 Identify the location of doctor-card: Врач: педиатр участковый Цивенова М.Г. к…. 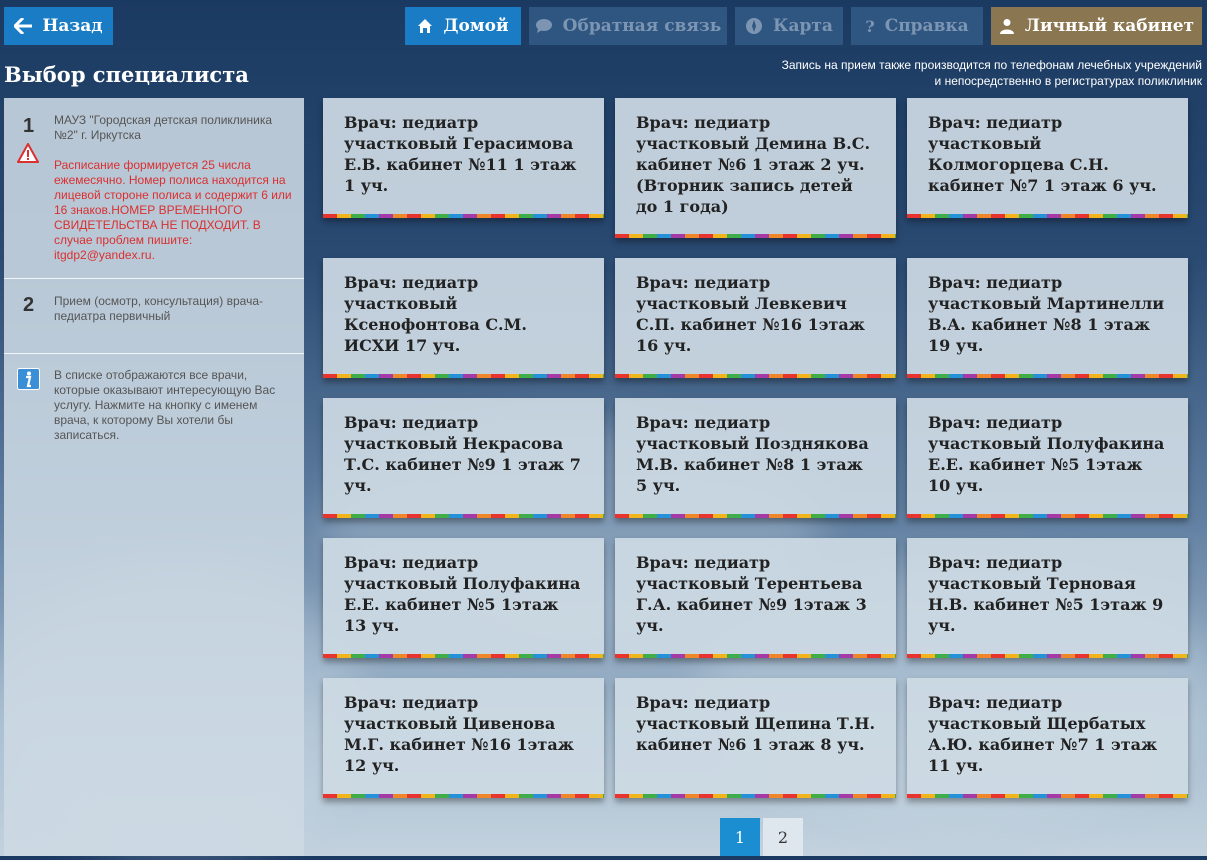
(463, 738).